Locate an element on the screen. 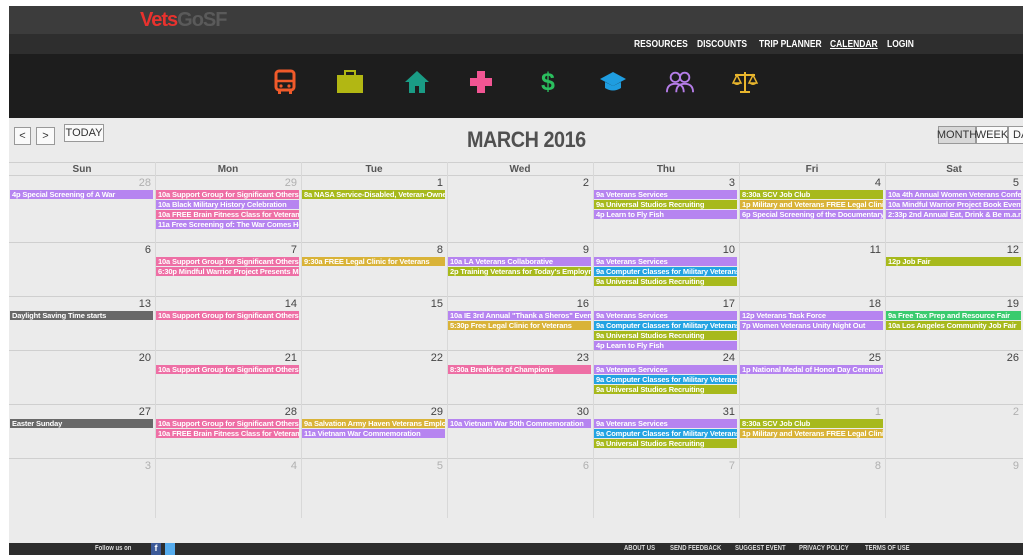 This screenshot has height=555, width=1023. day-number: 15 is located at coordinates (428, 304).